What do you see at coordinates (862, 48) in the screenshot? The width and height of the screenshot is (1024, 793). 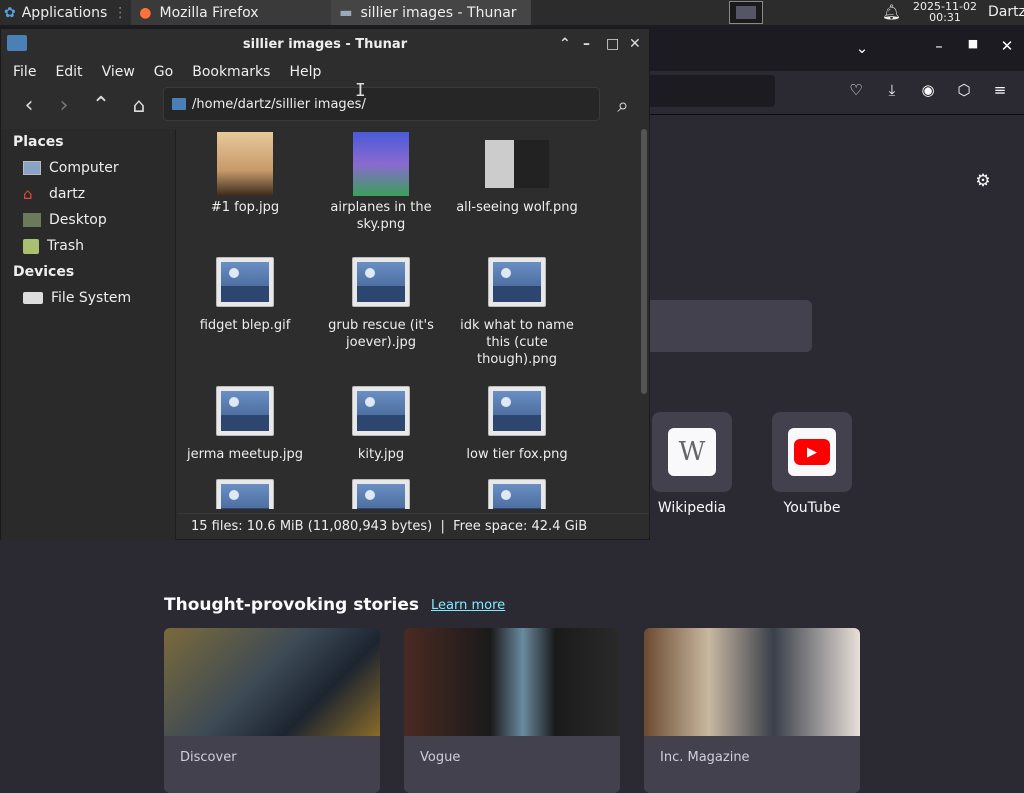 I see `list-all-tabs-icon: ⌄` at bounding box center [862, 48].